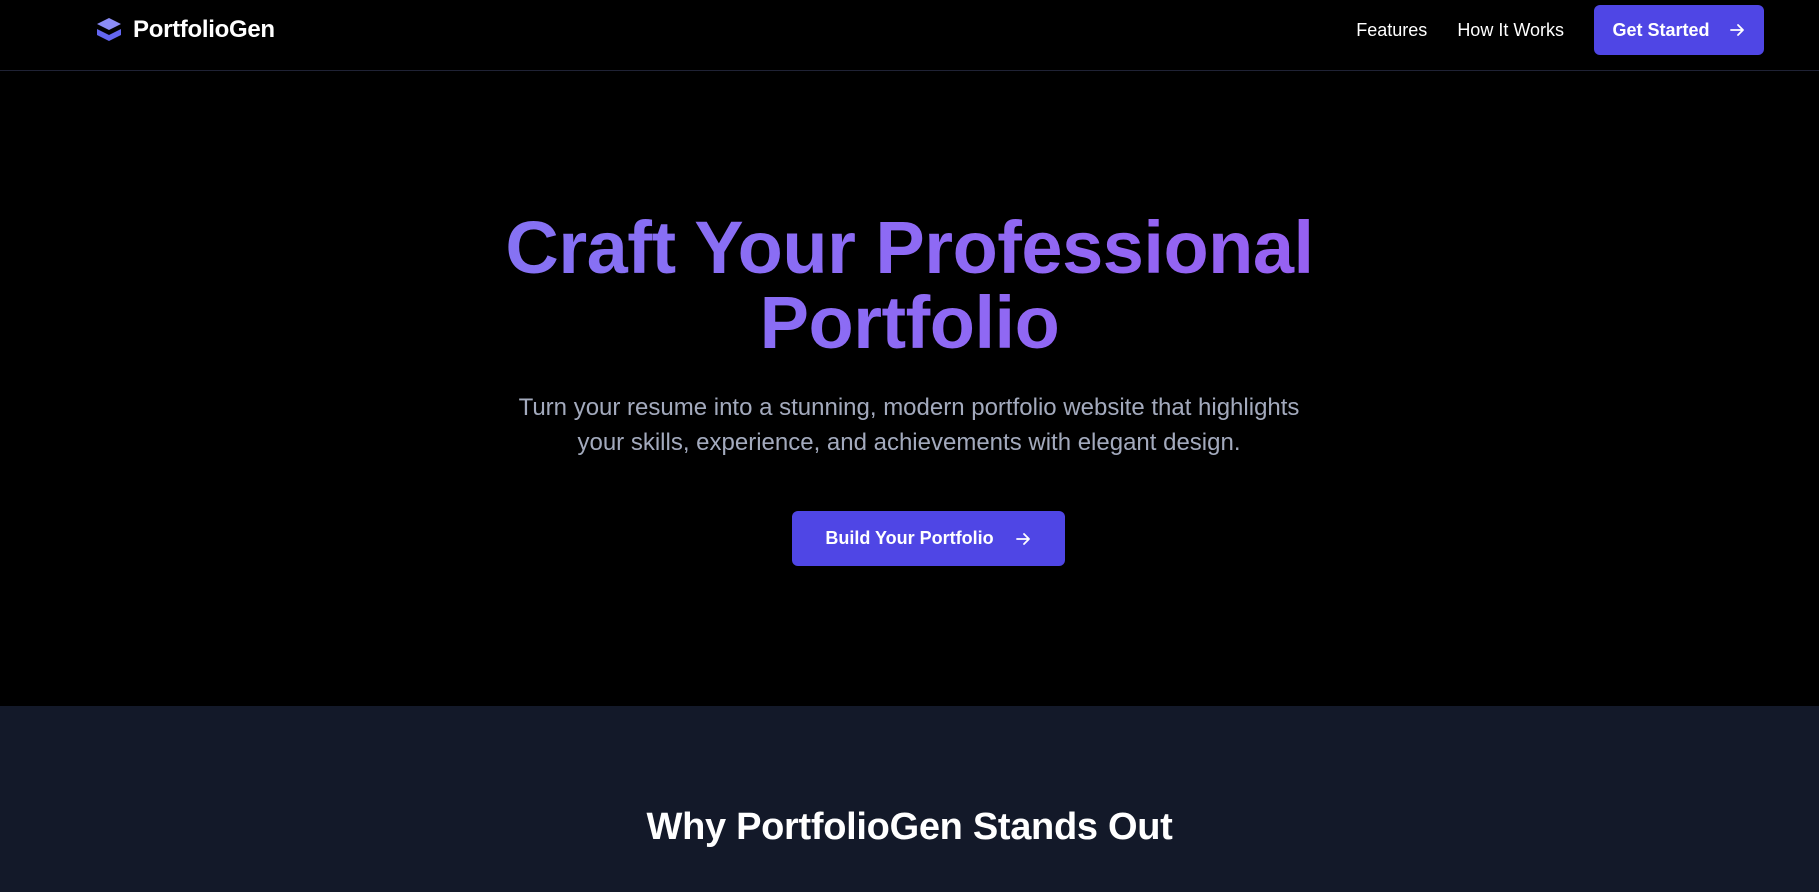 Image resolution: width=1819 pixels, height=892 pixels. What do you see at coordinates (1510, 30) in the screenshot?
I see `nav-link-how-it-works: How It Works` at bounding box center [1510, 30].